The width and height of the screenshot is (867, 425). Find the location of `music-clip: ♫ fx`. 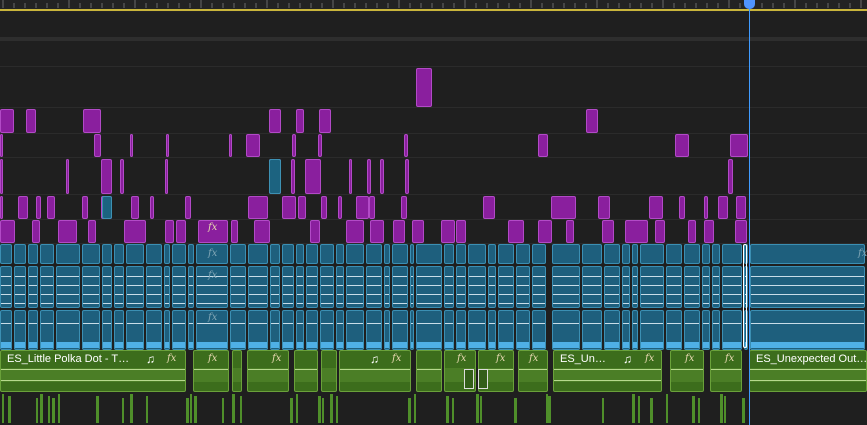

music-clip: ♫ fx is located at coordinates (375, 371).